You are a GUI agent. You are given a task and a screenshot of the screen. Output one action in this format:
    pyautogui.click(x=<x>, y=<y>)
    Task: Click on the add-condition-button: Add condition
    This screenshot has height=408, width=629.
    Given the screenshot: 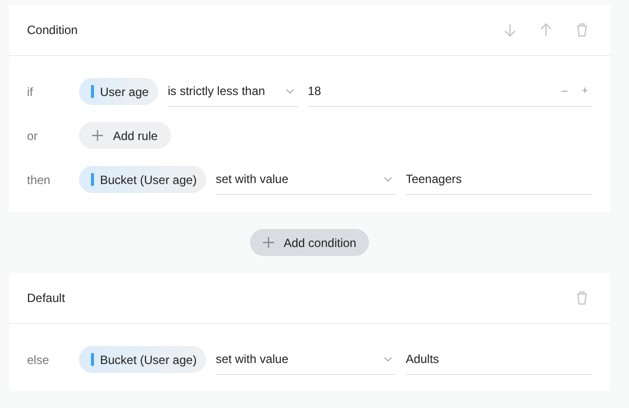 What is the action you would take?
    pyautogui.click(x=310, y=242)
    